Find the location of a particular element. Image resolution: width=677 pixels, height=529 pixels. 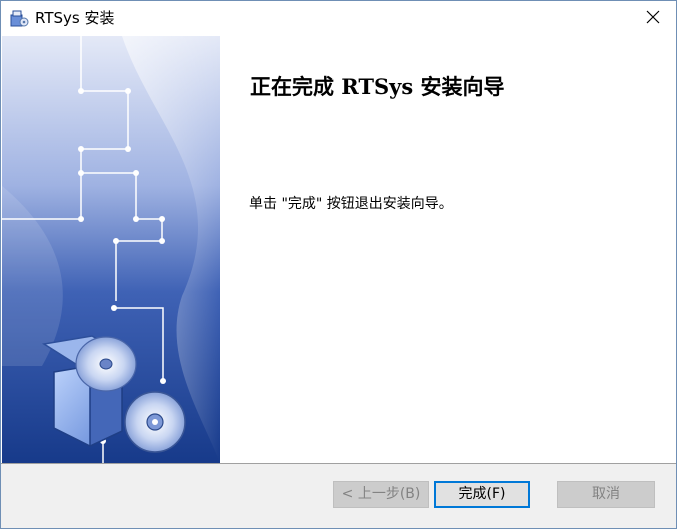

page-title: 正在完成 RTSys 安装向导 is located at coordinates (377, 86).